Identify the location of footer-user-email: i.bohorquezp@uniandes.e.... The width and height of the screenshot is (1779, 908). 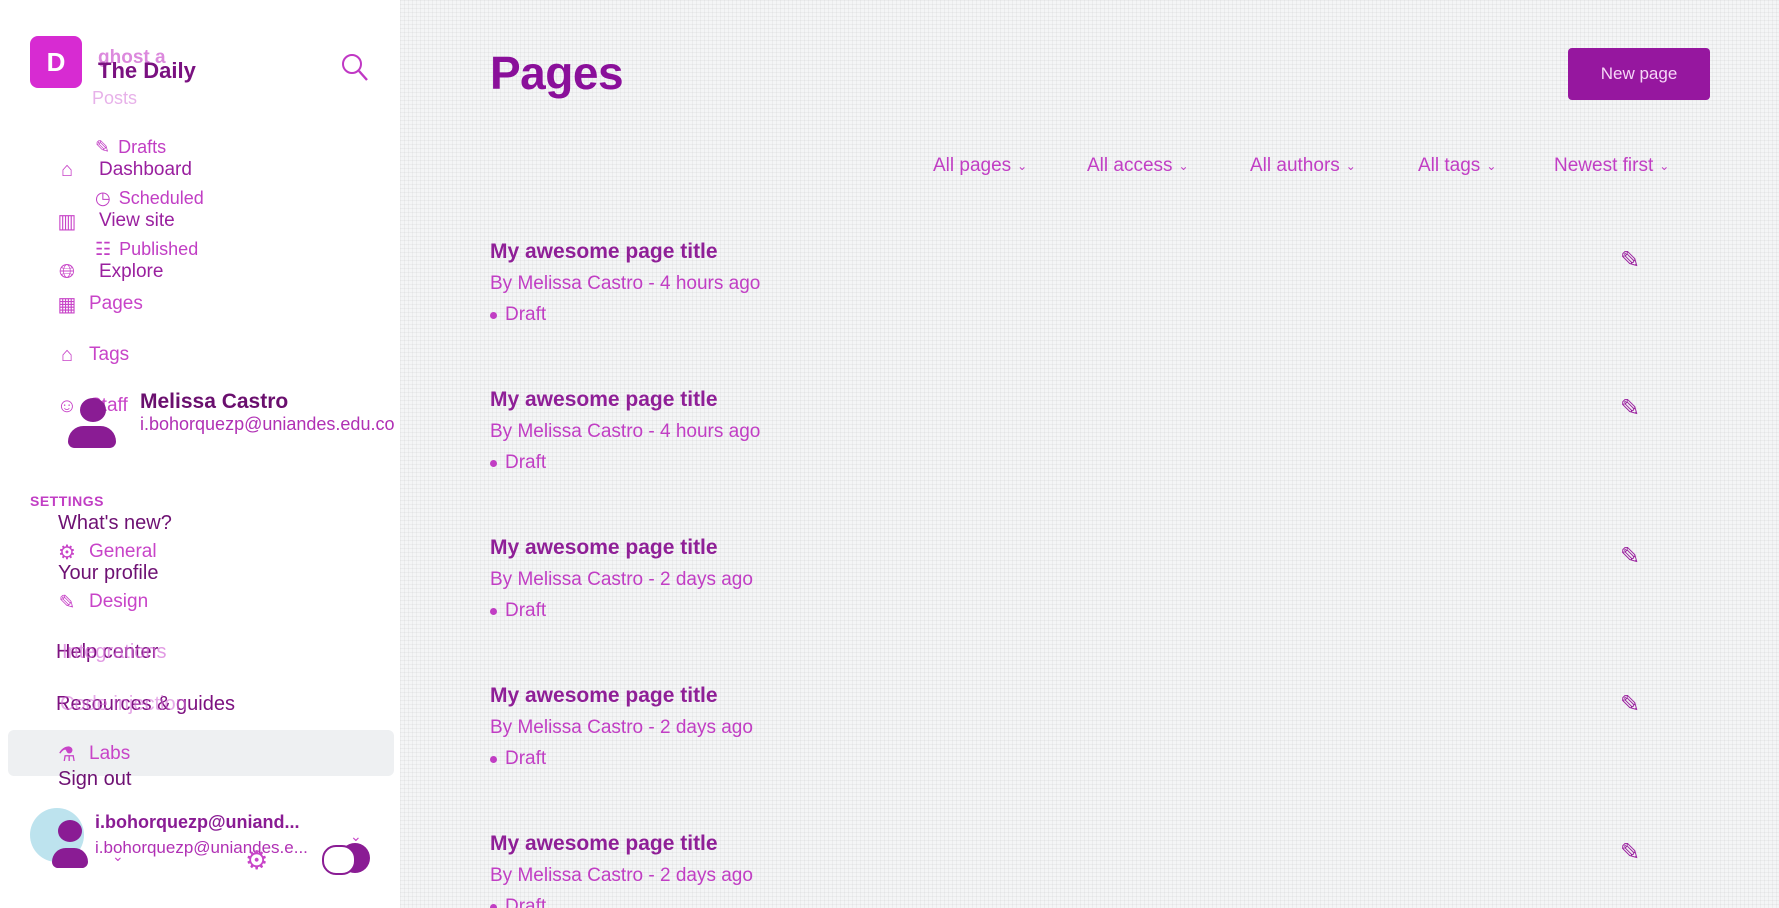
(201, 847).